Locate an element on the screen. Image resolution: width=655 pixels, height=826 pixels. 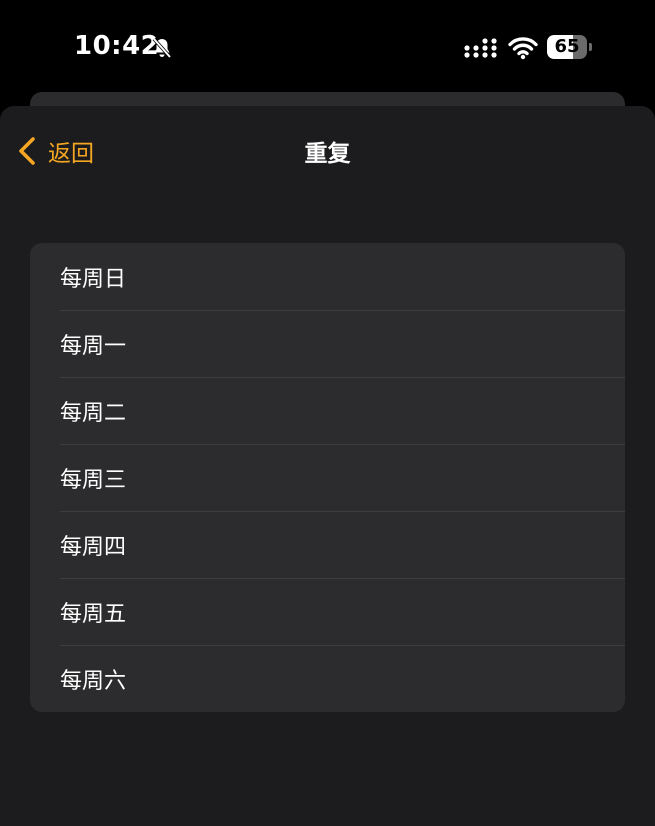
list-item-label: 每周二 is located at coordinates (93, 413).